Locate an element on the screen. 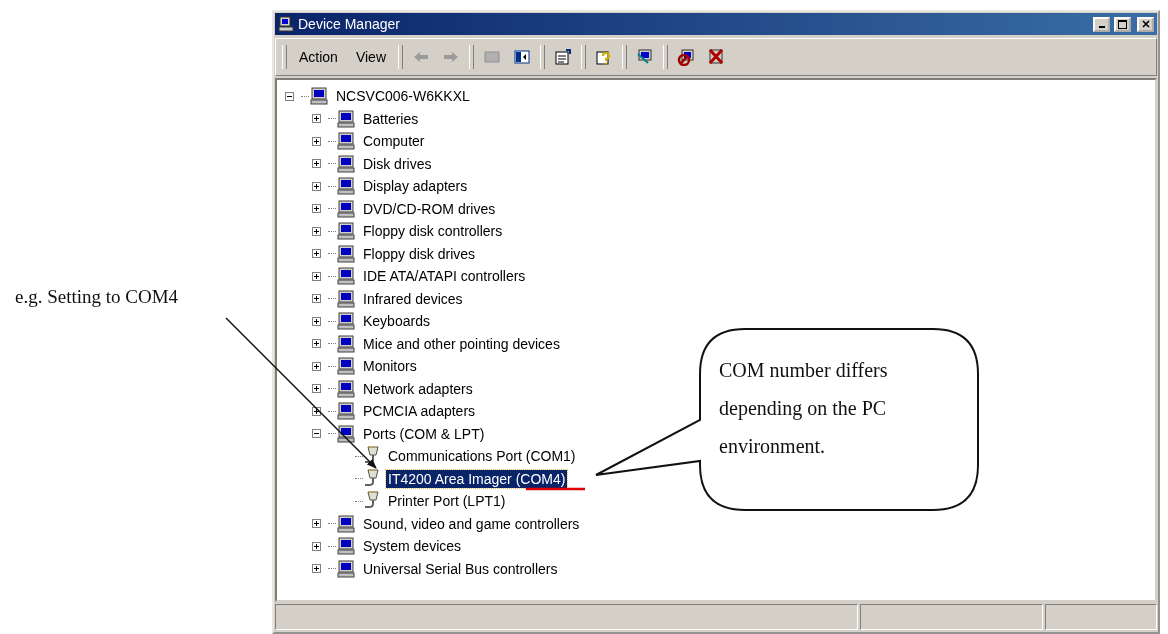 This screenshot has width=1168, height=634. tree-item: Floppy disk drives is located at coordinates (419, 253).